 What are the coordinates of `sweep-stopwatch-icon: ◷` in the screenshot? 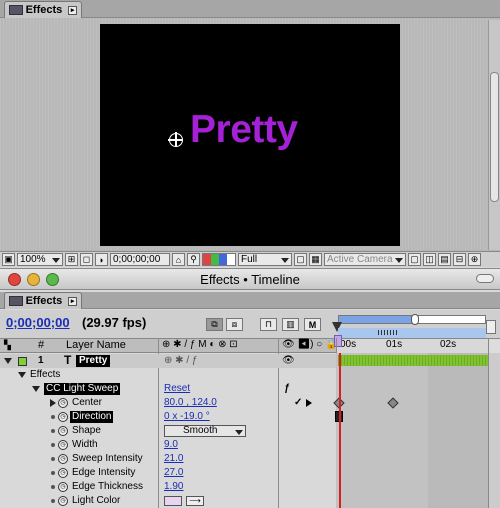 It's located at (63, 459).